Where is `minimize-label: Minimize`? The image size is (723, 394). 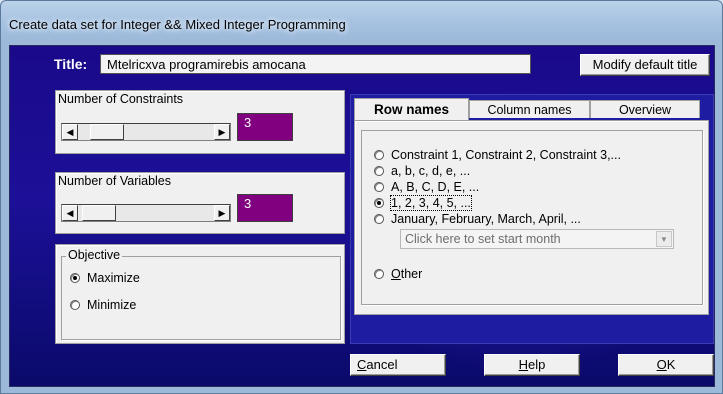
minimize-label: Minimize is located at coordinates (112, 305).